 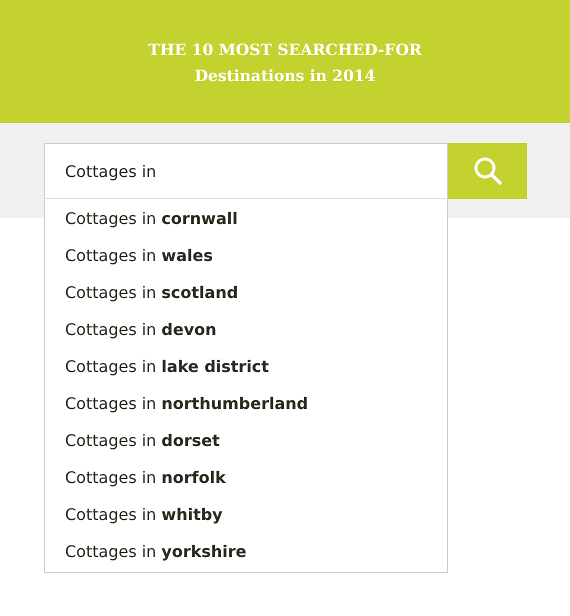 What do you see at coordinates (246, 218) in the screenshot?
I see `suggestion-item: Cottages in cornwall` at bounding box center [246, 218].